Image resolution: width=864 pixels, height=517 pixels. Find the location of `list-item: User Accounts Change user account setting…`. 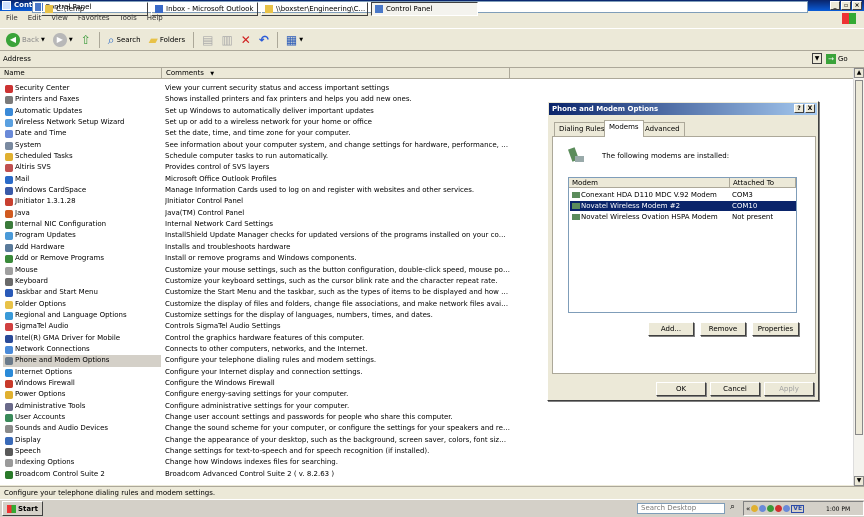

list-item: User Accounts Change user account setting… is located at coordinates (432, 417).